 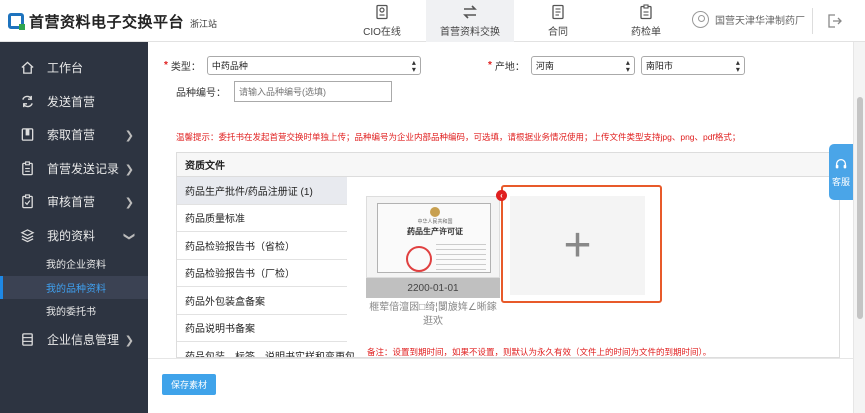 What do you see at coordinates (262, 246) in the screenshot?
I see `doc-type-item: 药品检验报告书（省检）` at bounding box center [262, 246].